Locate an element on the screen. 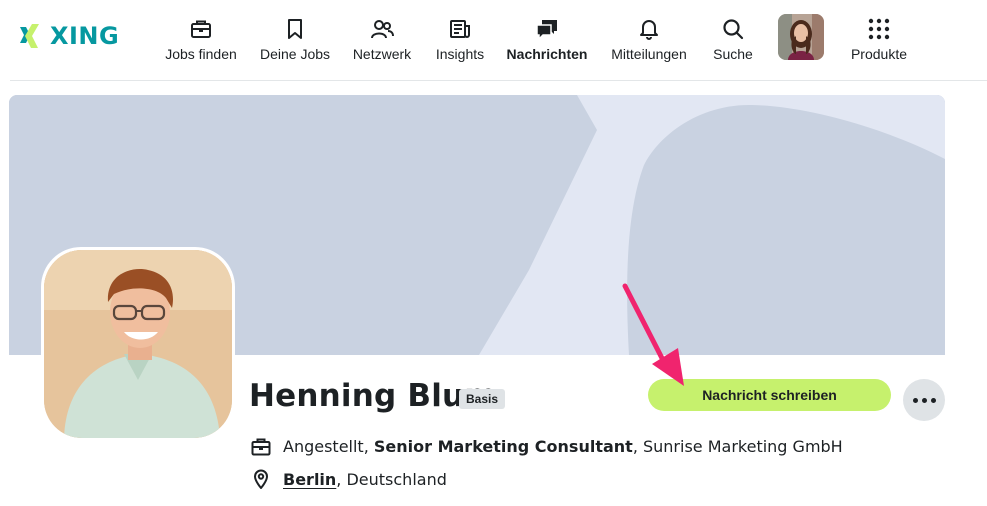  bell-icon is located at coordinates (649, 29).